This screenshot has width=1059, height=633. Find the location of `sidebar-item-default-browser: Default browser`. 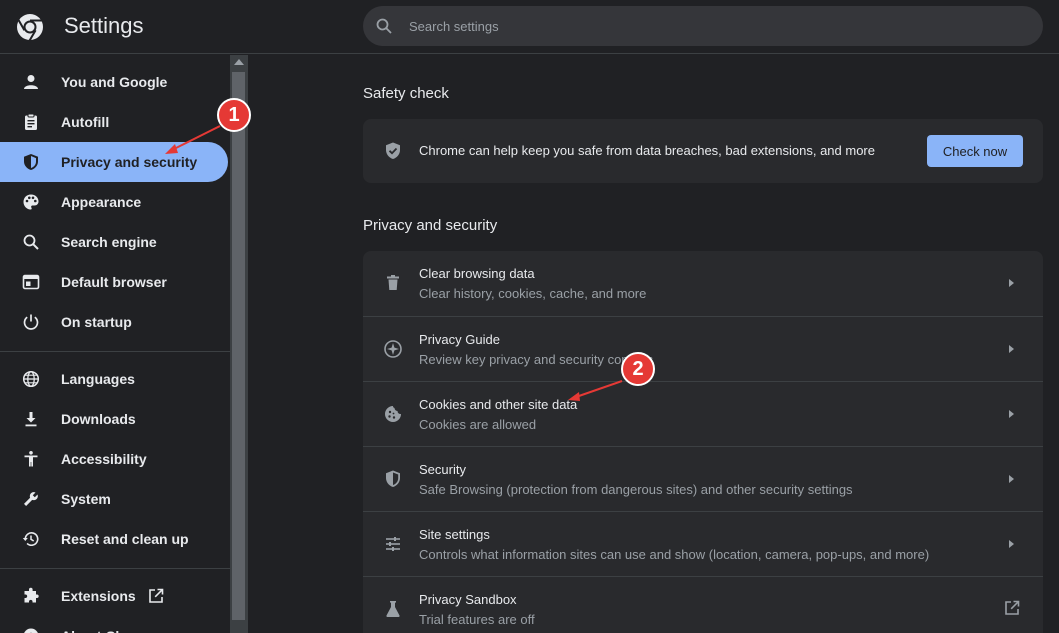

sidebar-item-default-browser: Default browser is located at coordinates (114, 282).